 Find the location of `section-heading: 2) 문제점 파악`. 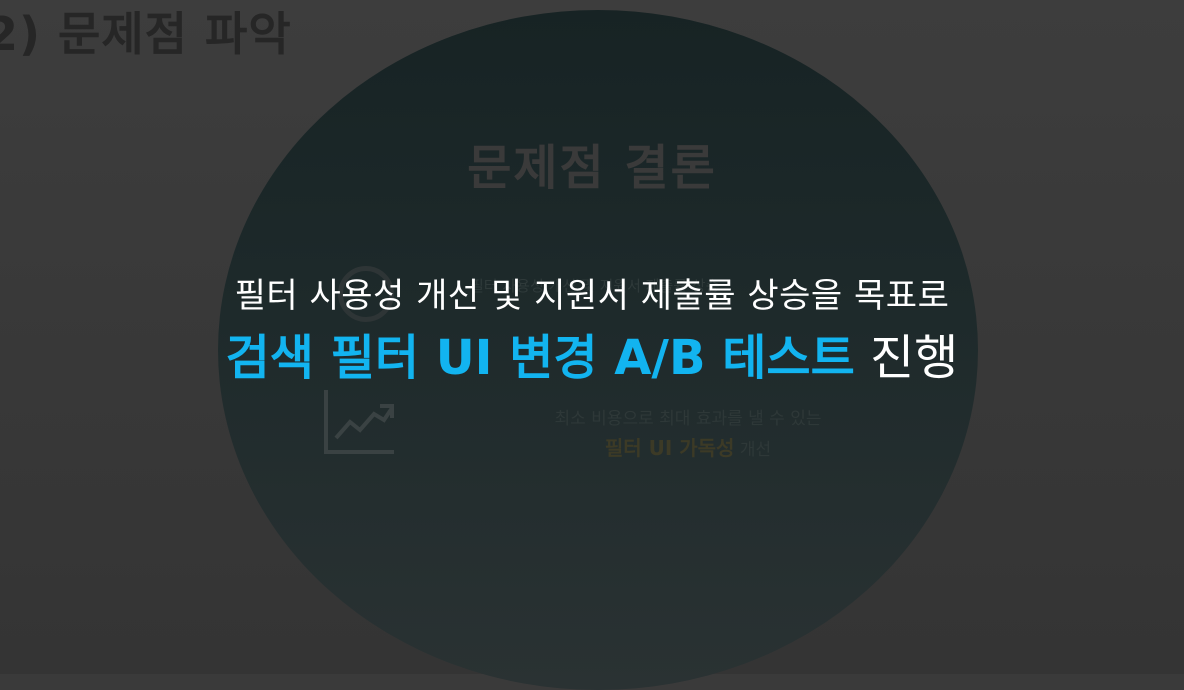

section-heading: 2) 문제점 파악 is located at coordinates (146, 34).